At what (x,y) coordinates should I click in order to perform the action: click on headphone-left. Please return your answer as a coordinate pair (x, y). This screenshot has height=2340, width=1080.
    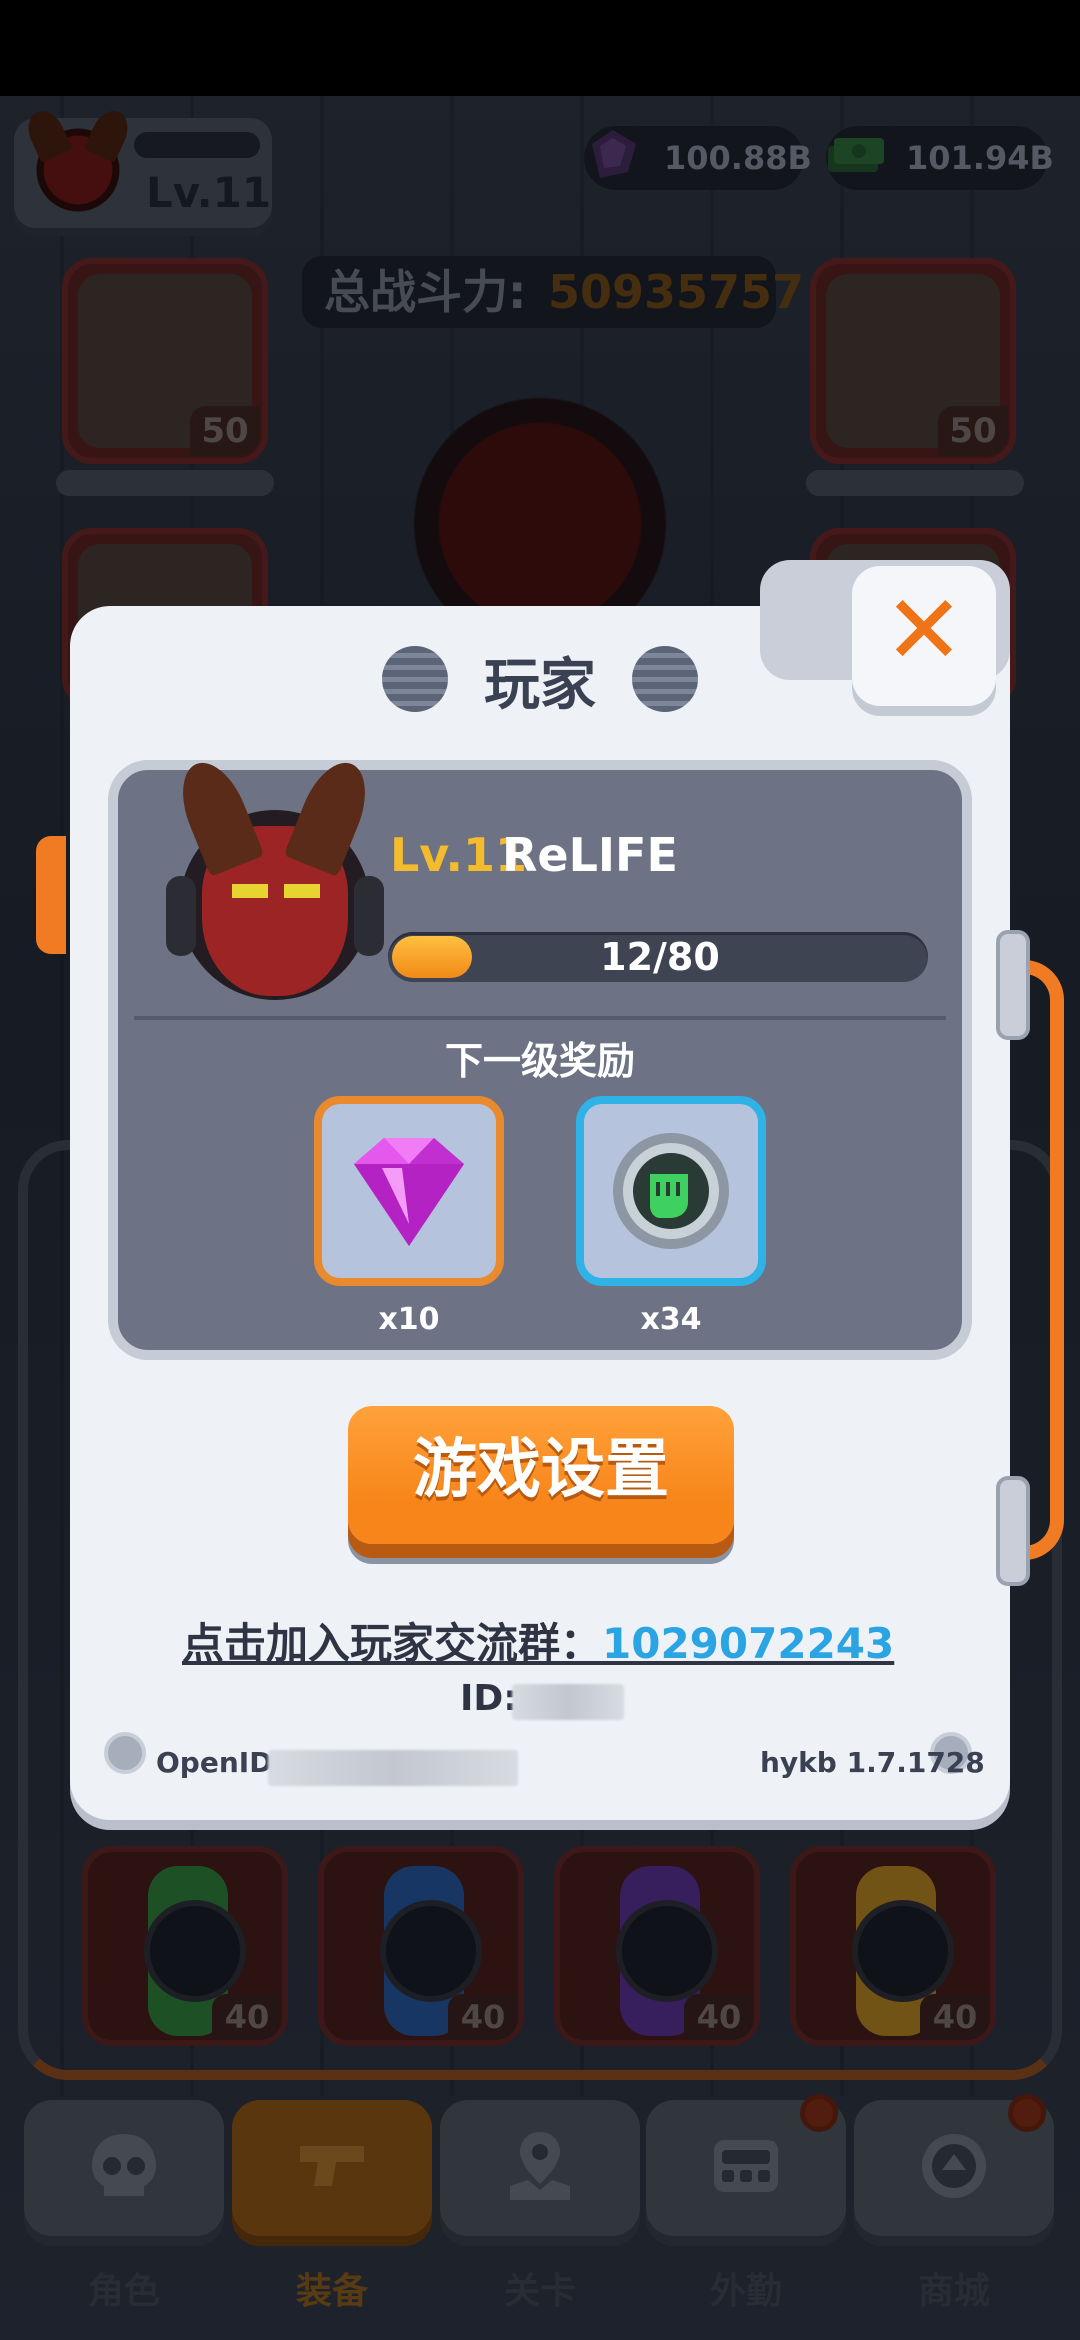
    Looking at the image, I should click on (181, 916).